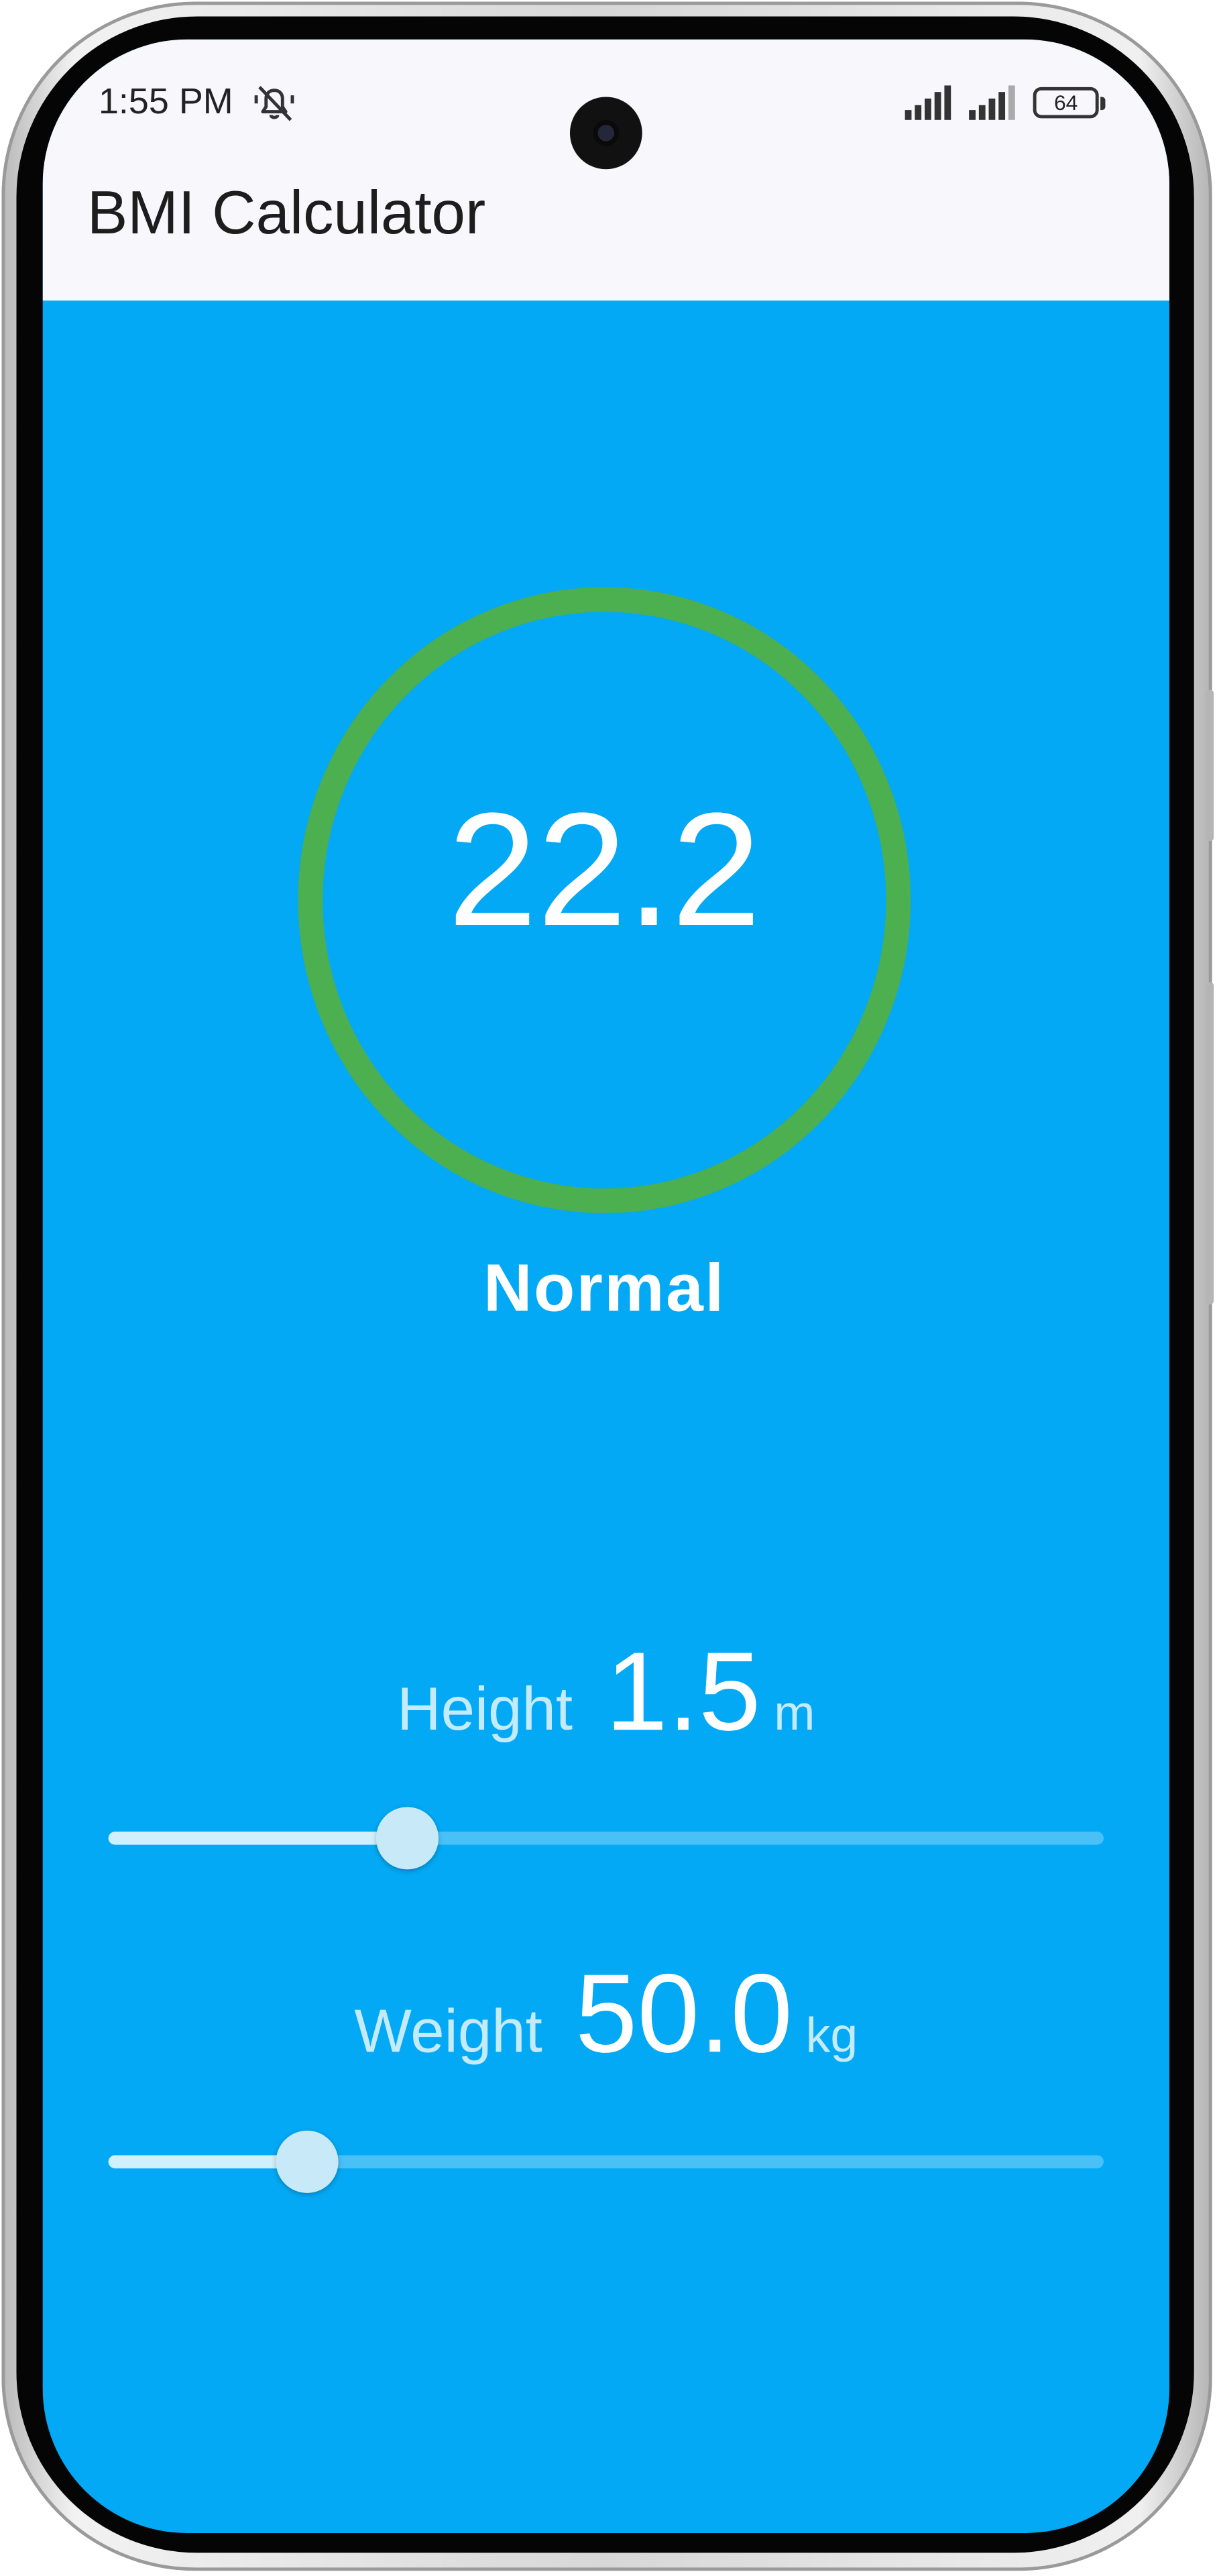  I want to click on height-slider-thumb, so click(407, 1838).